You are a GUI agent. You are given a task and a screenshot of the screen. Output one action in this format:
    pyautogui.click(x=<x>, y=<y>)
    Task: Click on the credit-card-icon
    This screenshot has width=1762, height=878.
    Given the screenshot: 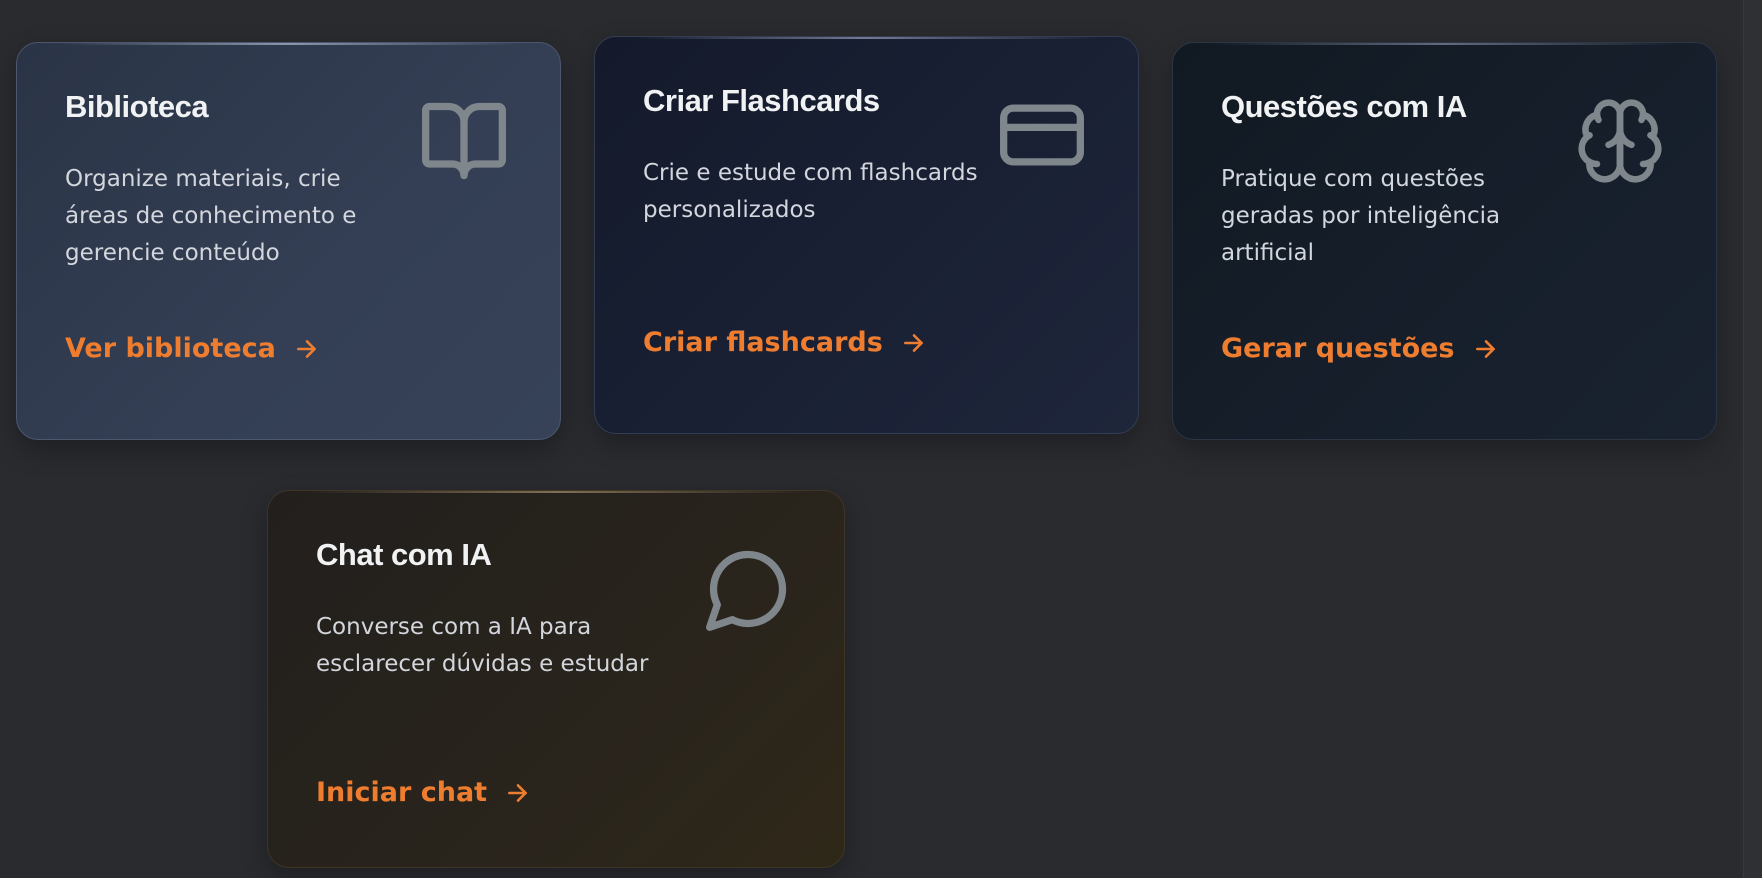 What is the action you would take?
    pyautogui.click(x=1042, y=135)
    